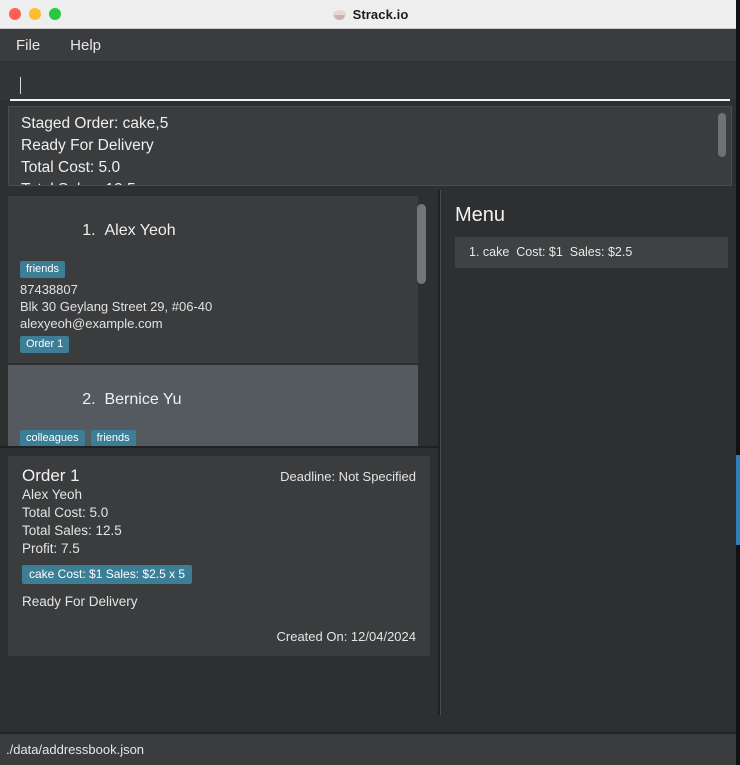 The height and width of the screenshot is (765, 740). What do you see at coordinates (71, 167) in the screenshot?
I see `result-line: Total Cost: 5.0` at bounding box center [71, 167].